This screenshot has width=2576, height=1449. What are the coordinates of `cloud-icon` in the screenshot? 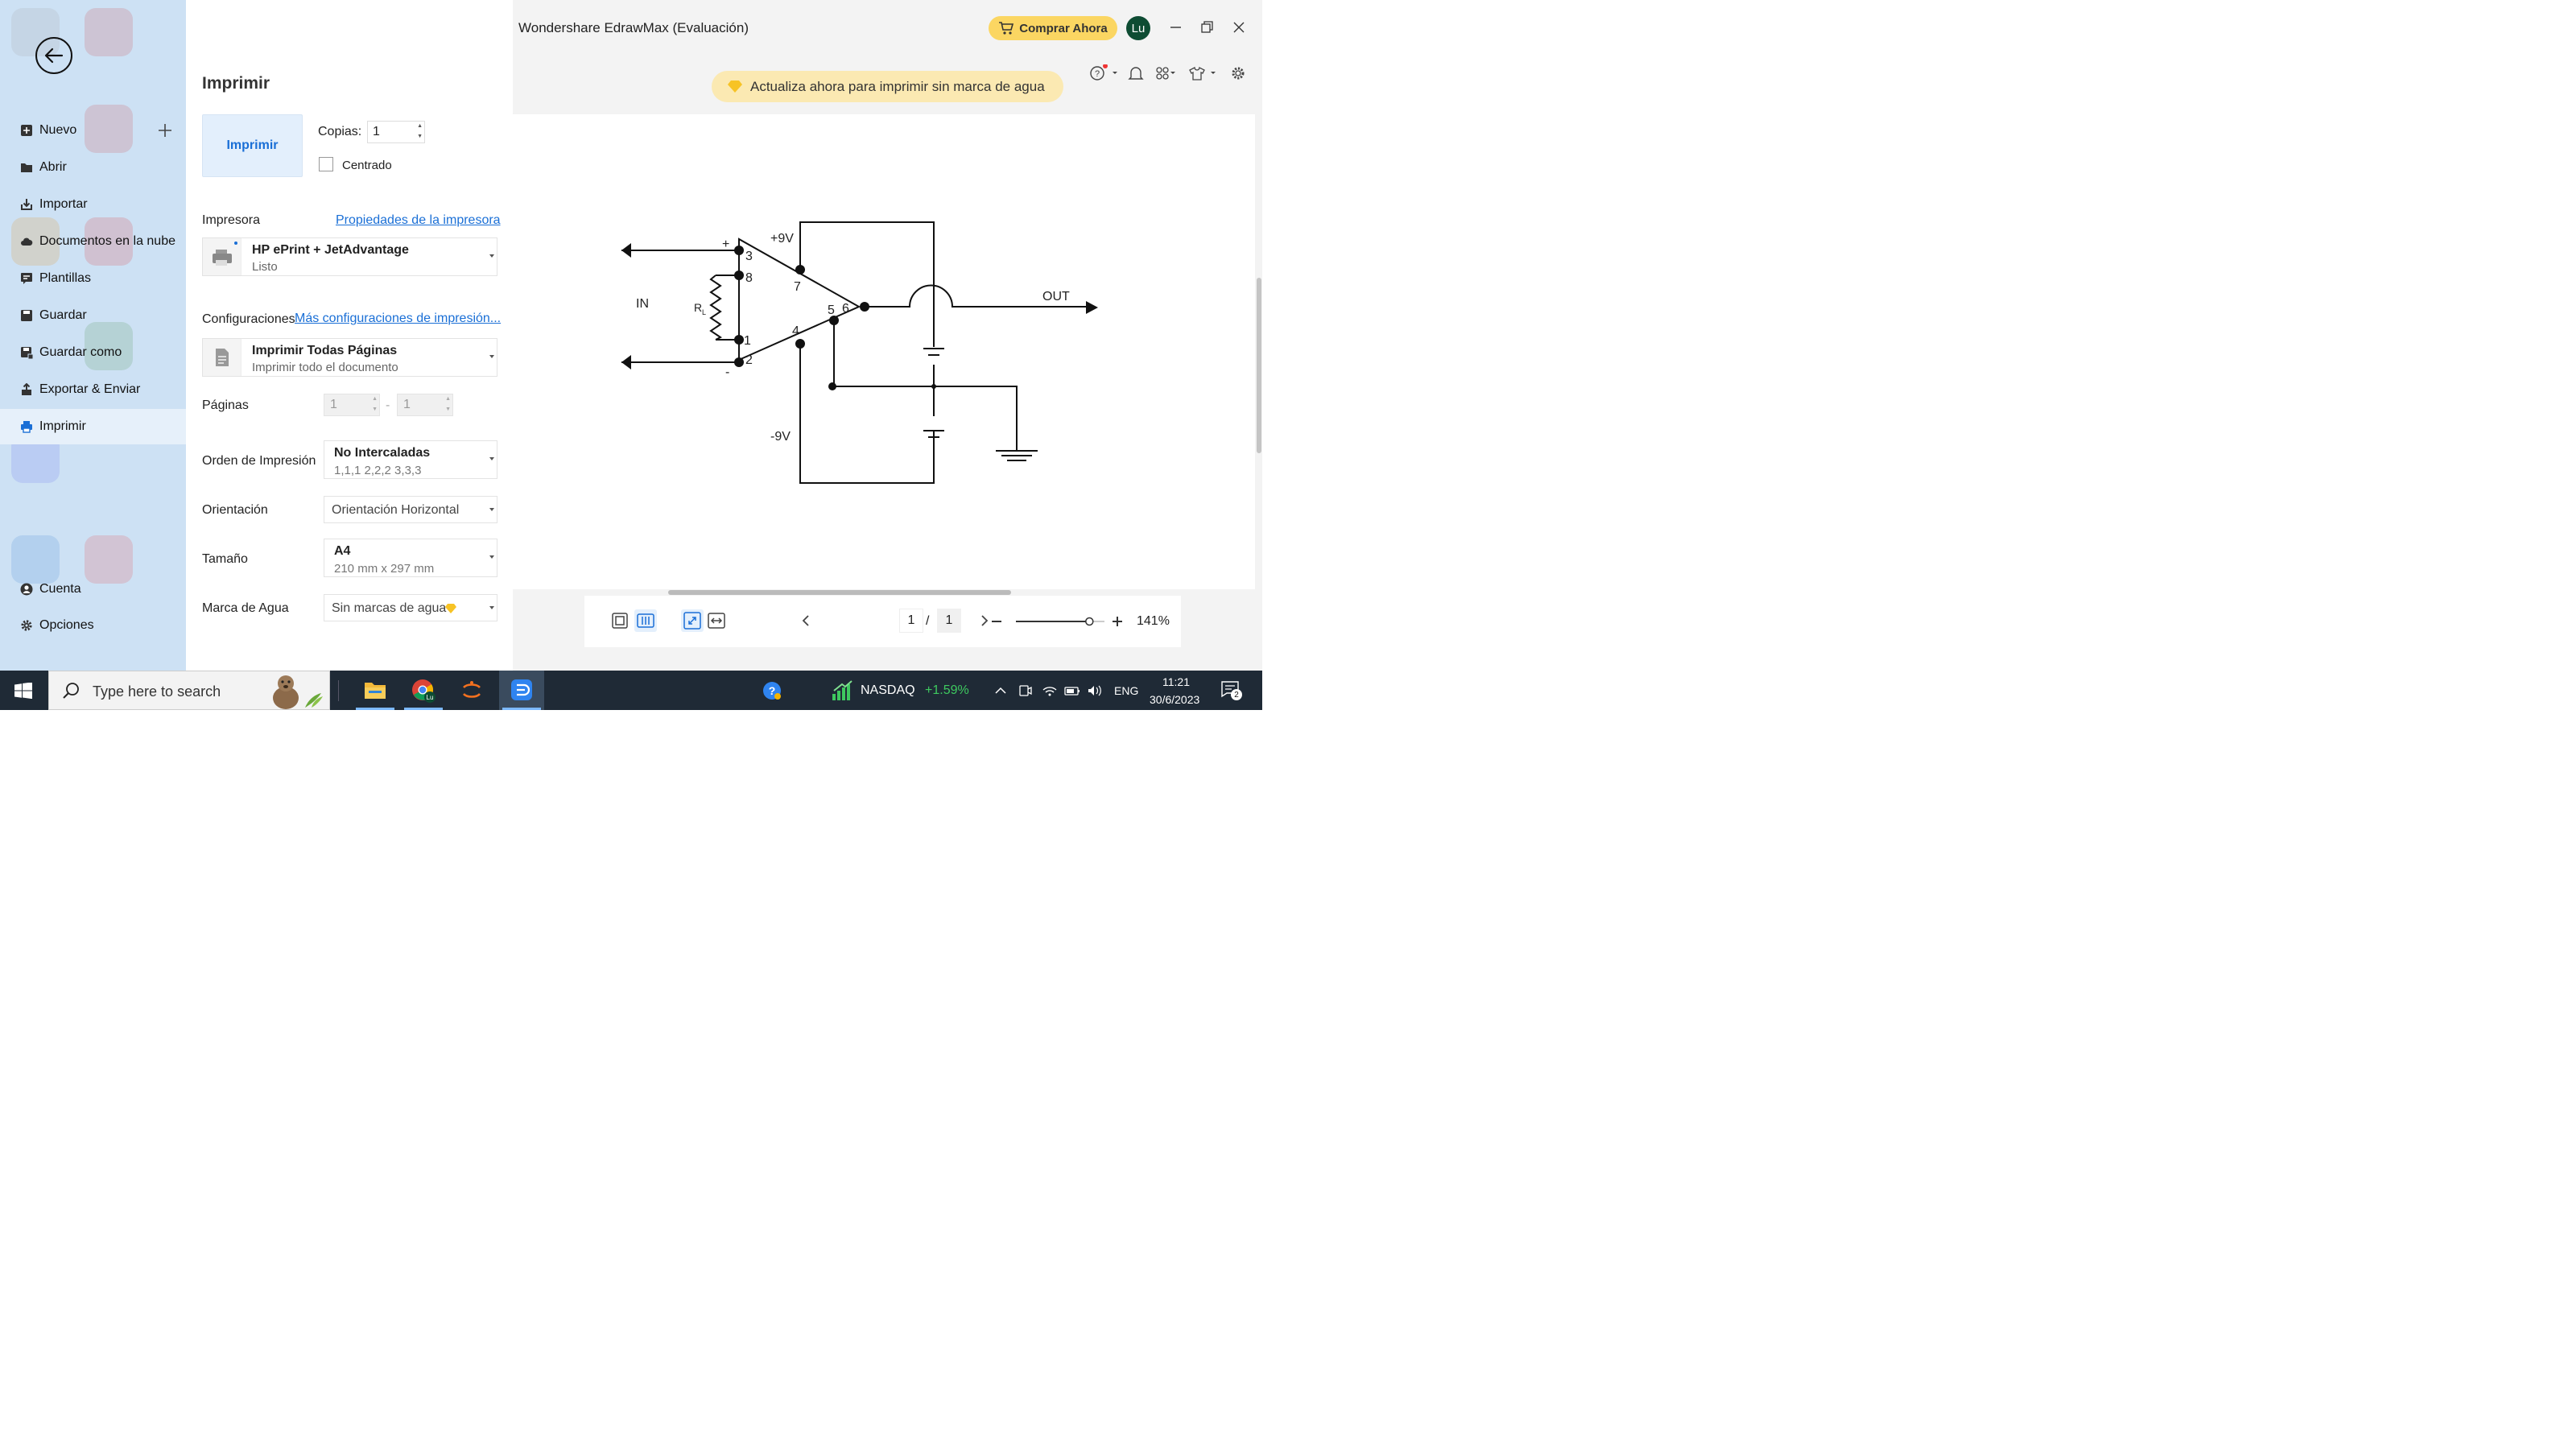 It's located at (27, 242).